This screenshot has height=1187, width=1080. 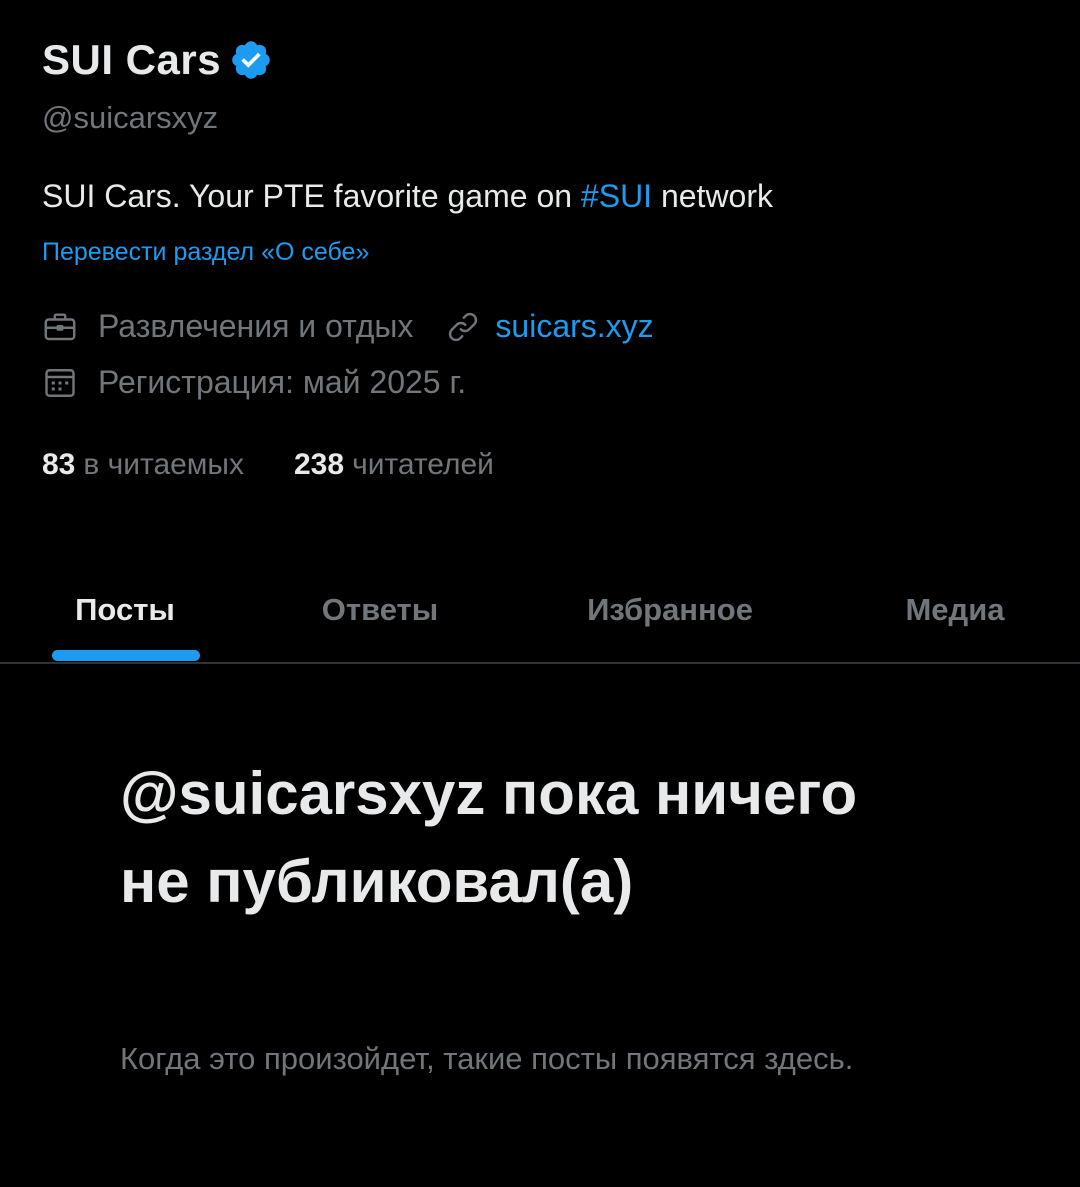 What do you see at coordinates (126, 655) in the screenshot?
I see `active-tab-indicator` at bounding box center [126, 655].